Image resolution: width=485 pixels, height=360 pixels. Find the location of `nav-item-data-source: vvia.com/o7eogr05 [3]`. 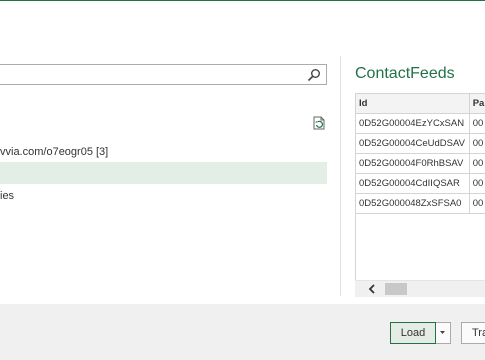

nav-item-data-source: vvia.com/o7eogr05 [3] is located at coordinates (54, 152).